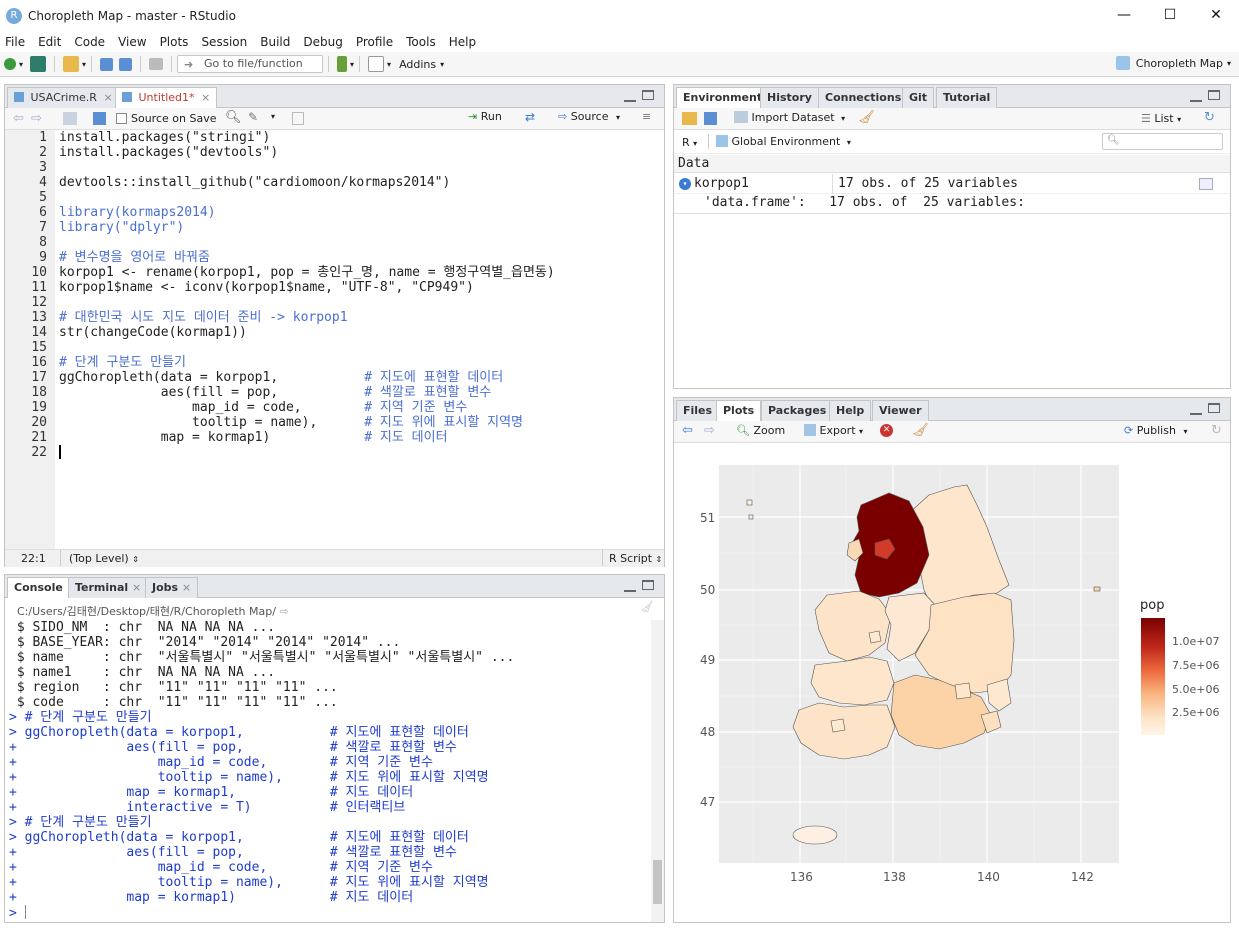 The height and width of the screenshot is (928, 1239). Describe the element at coordinates (352, 64) in the screenshot. I see `git-dropdown-icon: ▾` at that location.